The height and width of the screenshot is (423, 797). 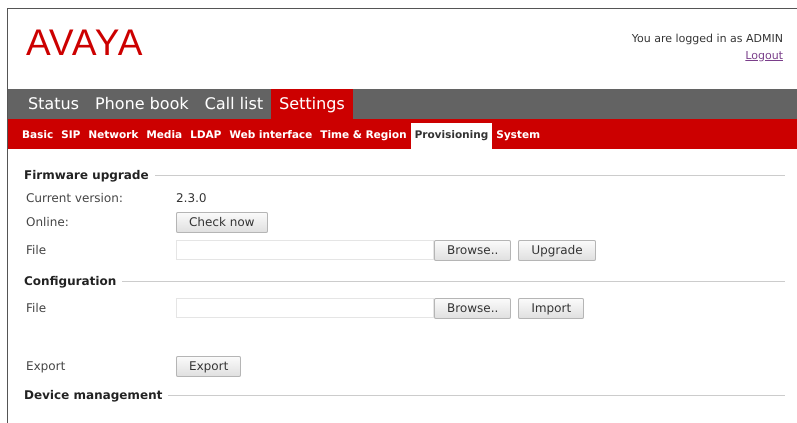 I want to click on sub-tab: Media, so click(x=164, y=136).